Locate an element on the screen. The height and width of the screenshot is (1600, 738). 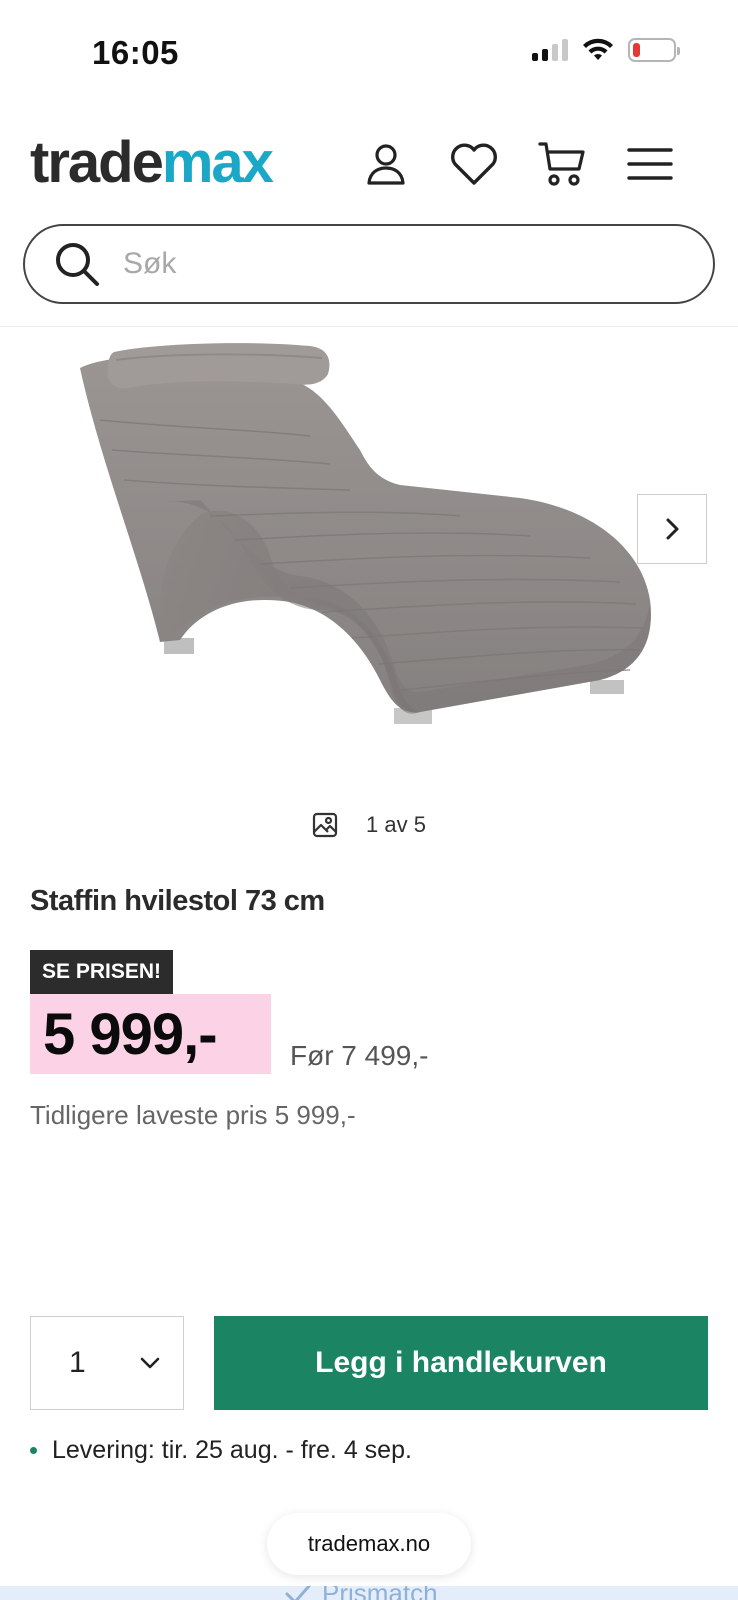
delivery-text: Levering: tir. 25 aug. - fre. 4 sep. is located at coordinates (232, 1450).